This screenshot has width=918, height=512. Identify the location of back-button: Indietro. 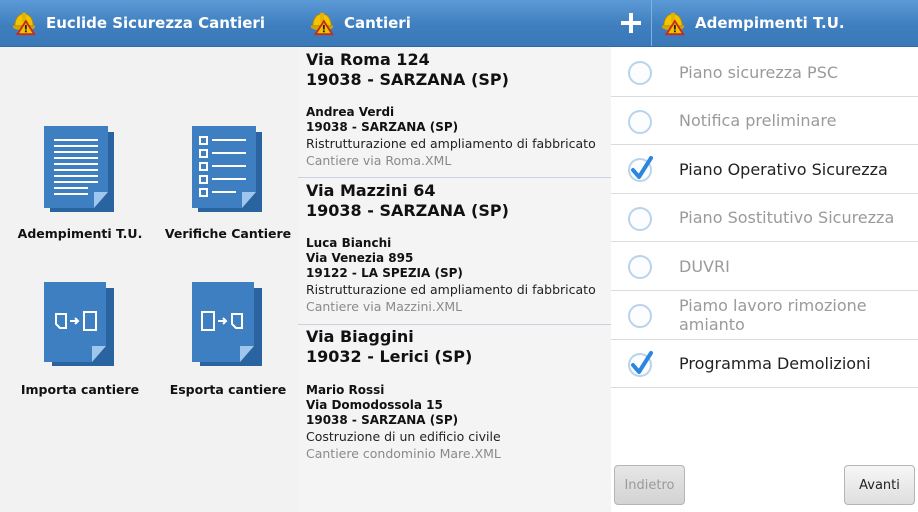
(649, 485).